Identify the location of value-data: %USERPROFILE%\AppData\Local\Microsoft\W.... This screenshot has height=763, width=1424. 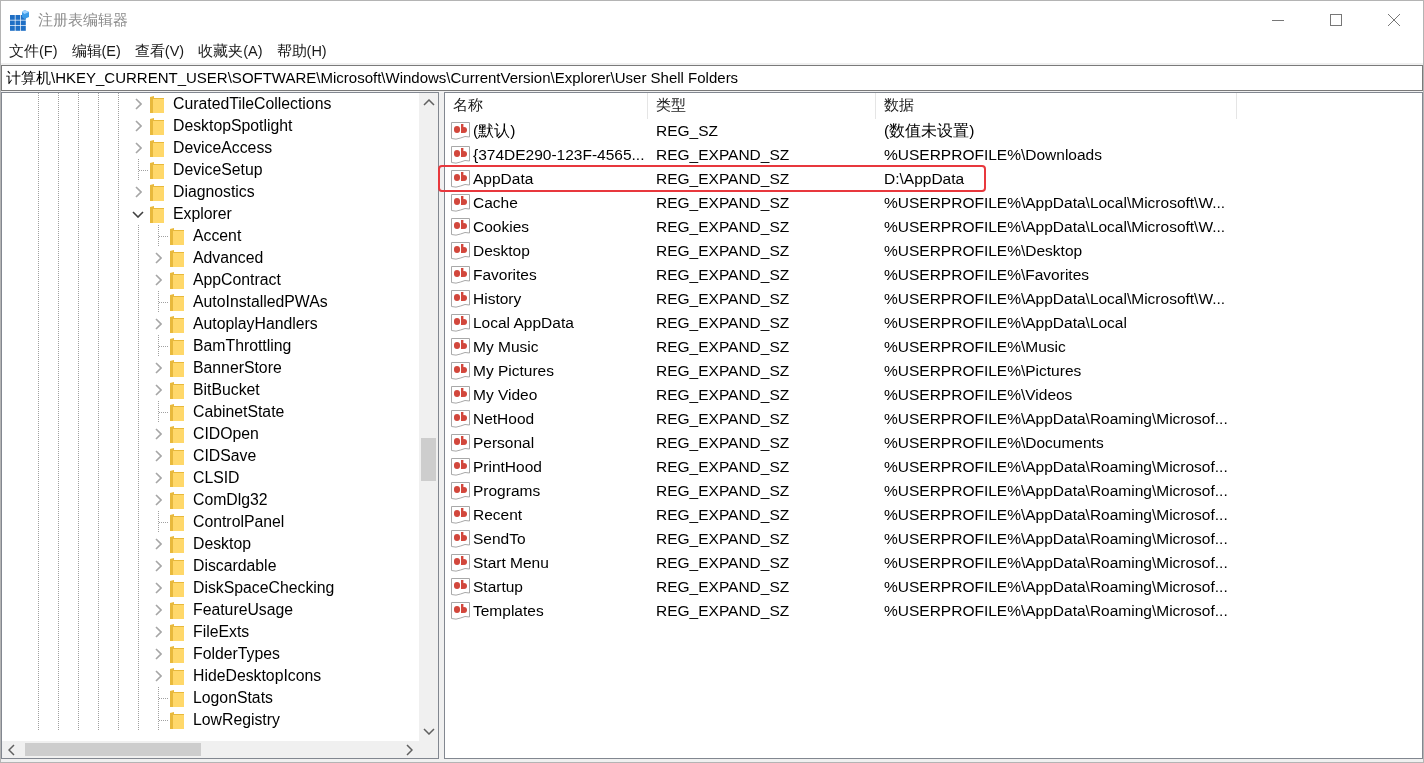
(1055, 203).